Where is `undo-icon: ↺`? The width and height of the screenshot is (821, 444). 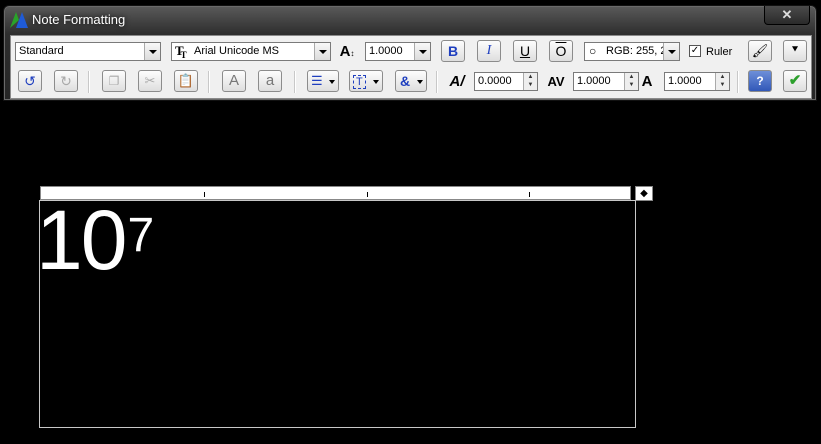 undo-icon: ↺ is located at coordinates (30, 81).